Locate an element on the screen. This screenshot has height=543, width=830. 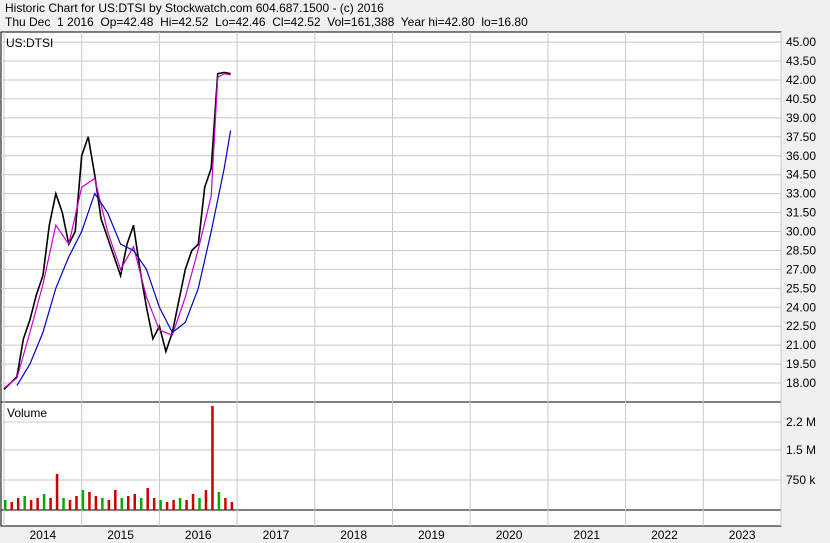
price-tick-label: 22.50 is located at coordinates (801, 326).